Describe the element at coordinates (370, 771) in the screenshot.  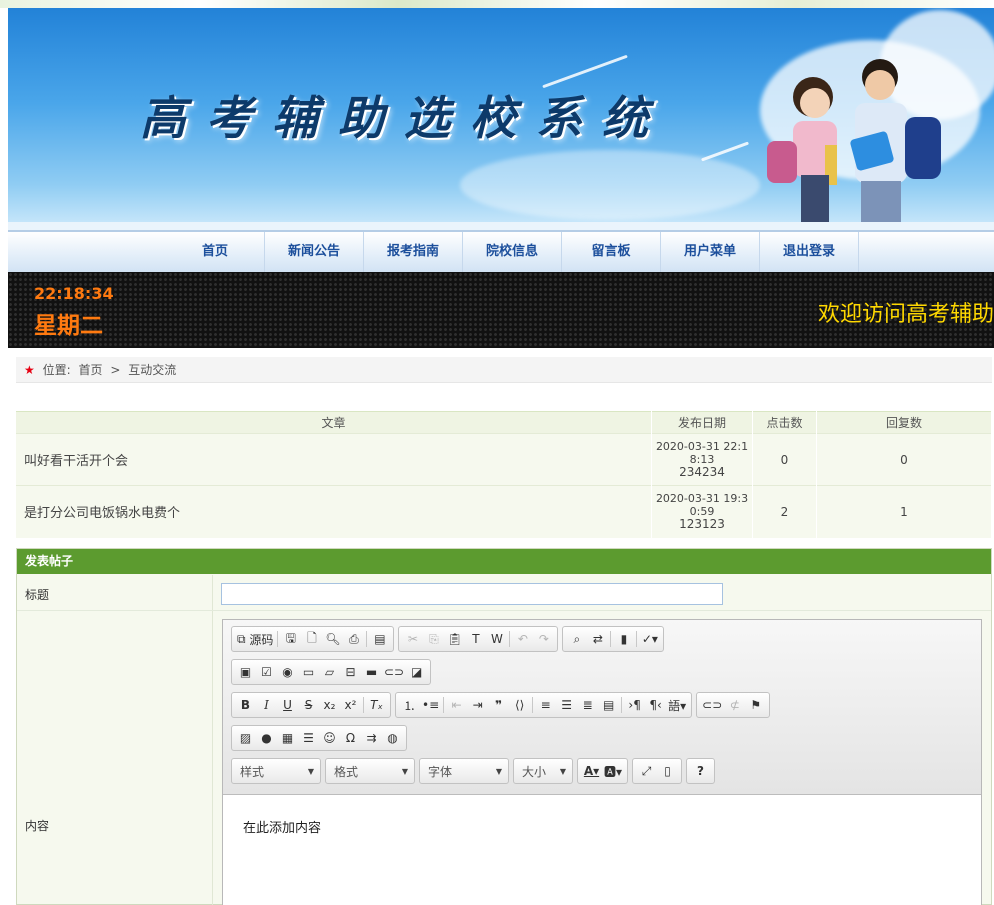
I see `format-dropdown: 格式 ▼` at that location.